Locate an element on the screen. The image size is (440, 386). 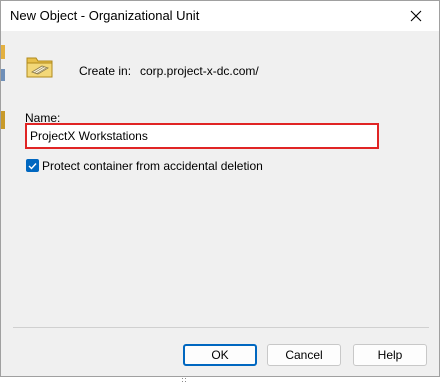
background-window-edge is located at coordinates (3, 209).